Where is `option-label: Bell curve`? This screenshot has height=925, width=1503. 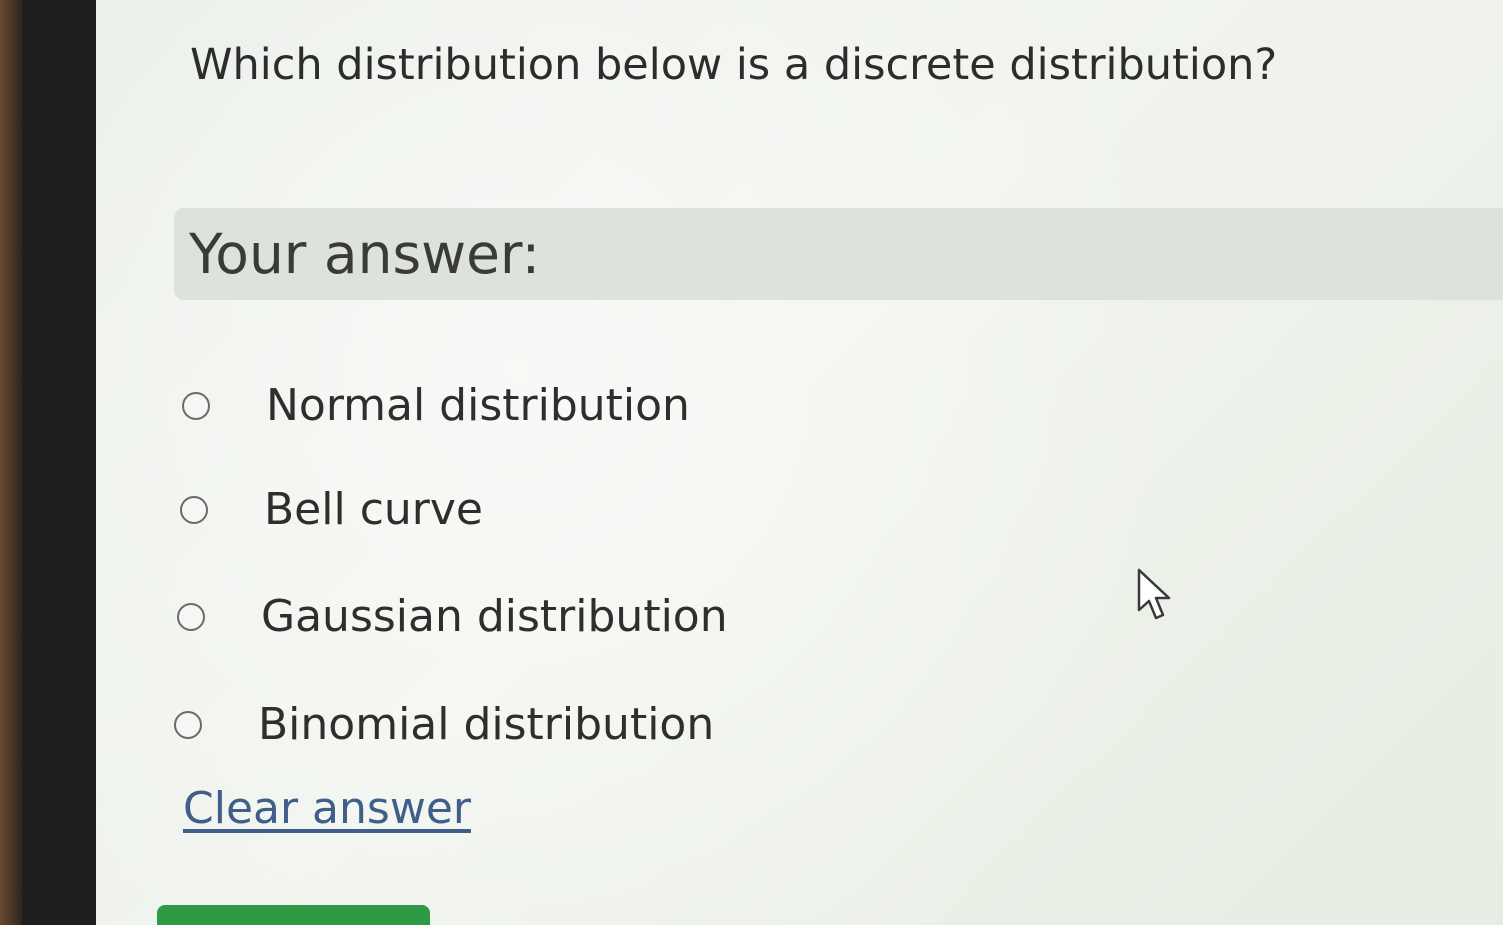 option-label: Bell curve is located at coordinates (373, 509).